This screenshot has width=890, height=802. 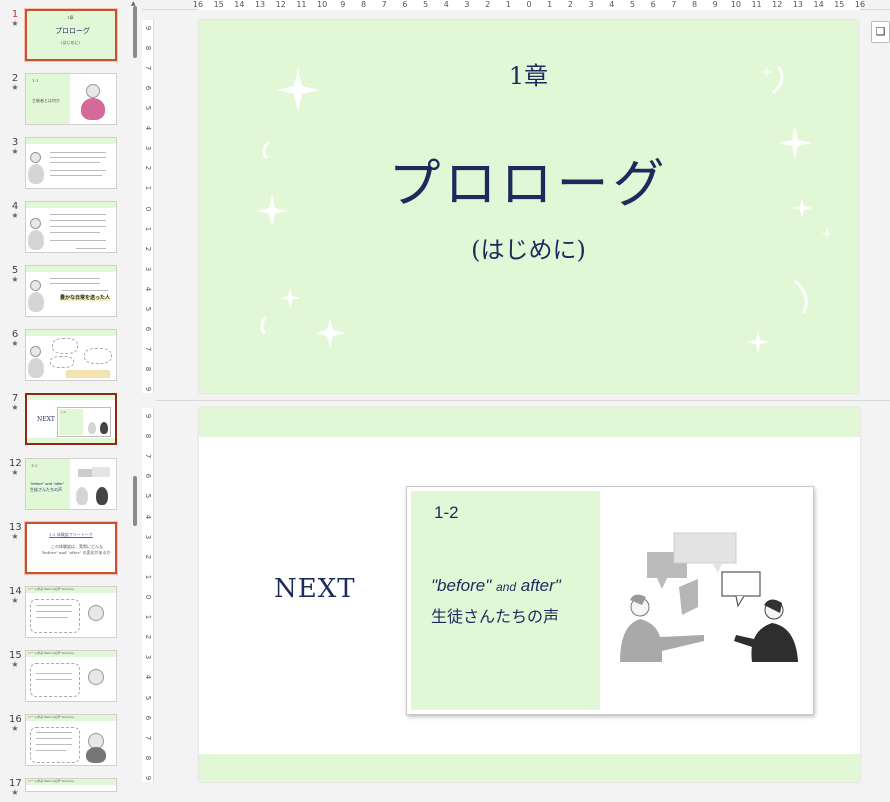 I want to click on slide-thumbnail-1: 1章 プロローグ (はじめに), so click(x=71, y=35).